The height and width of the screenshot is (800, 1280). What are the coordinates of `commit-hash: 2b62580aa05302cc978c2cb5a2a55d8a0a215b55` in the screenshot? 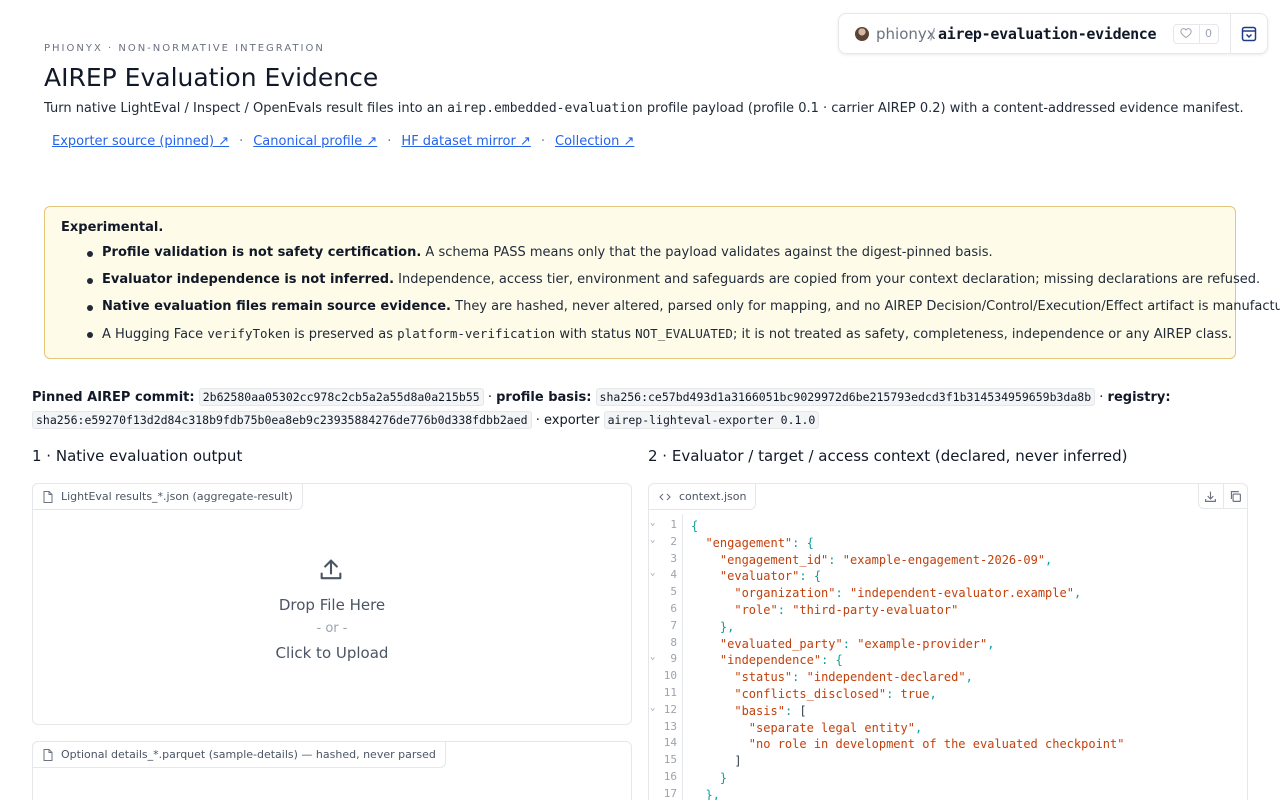 It's located at (341, 397).